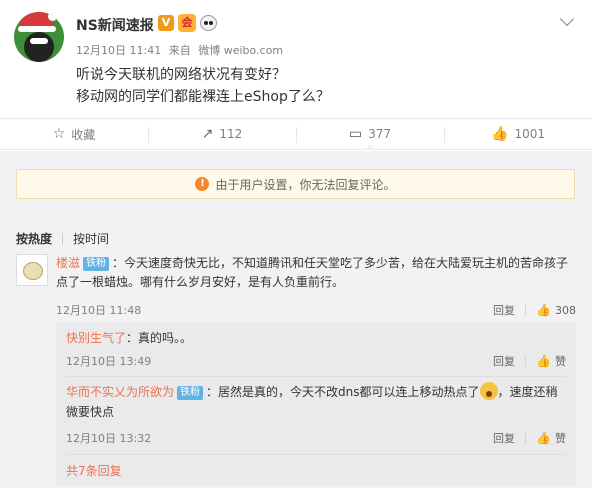  Describe the element at coordinates (380, 134) in the screenshot. I see `comment-count: 377` at that location.